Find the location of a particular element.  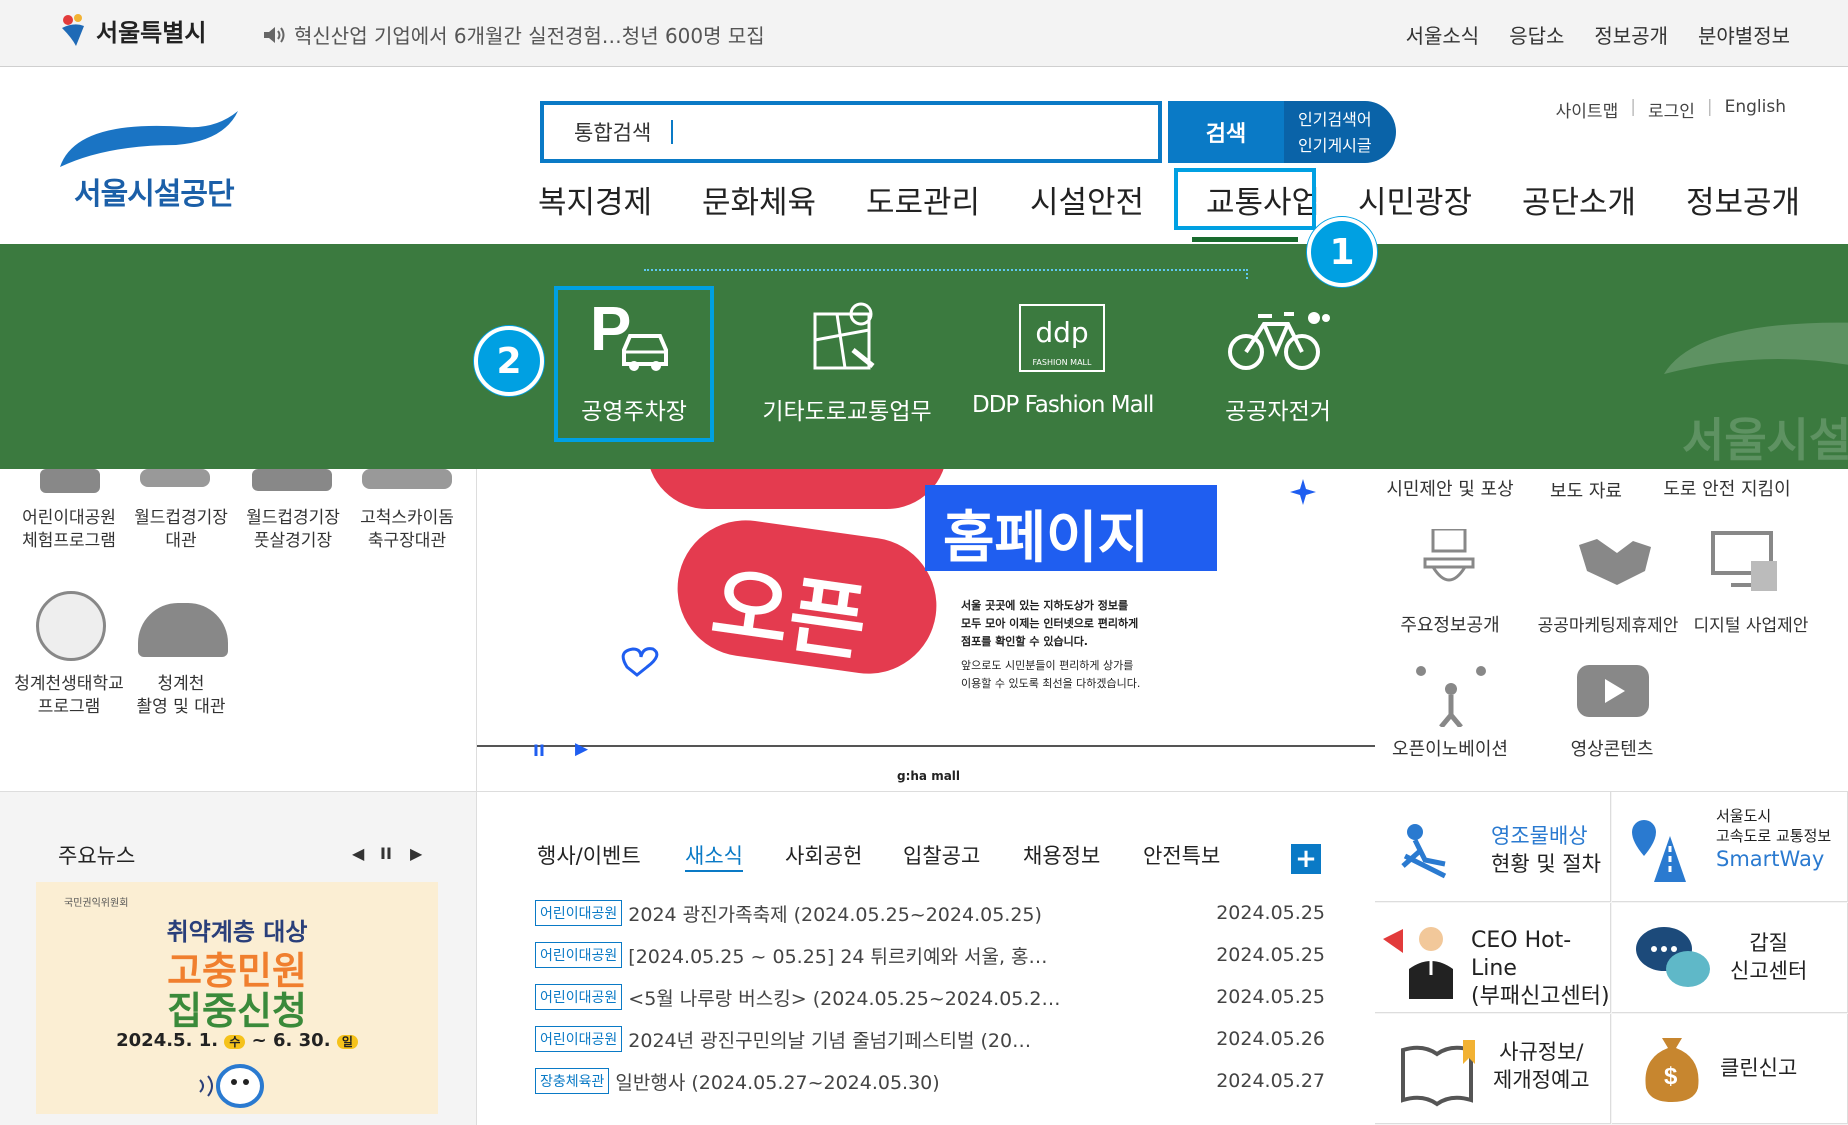

search-button: 검색 is located at coordinates (1226, 132).